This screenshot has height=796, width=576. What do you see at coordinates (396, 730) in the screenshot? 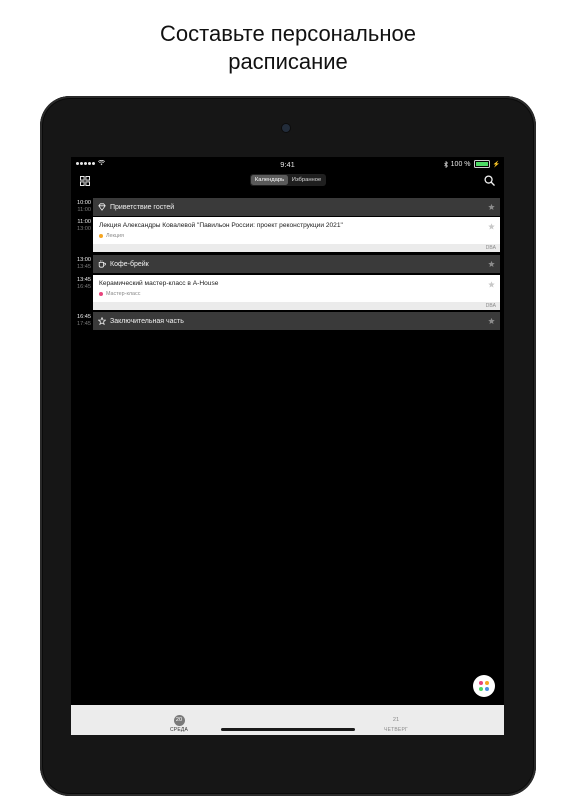
I see `day-label: ЧЕТВЕРГ` at bounding box center [396, 730].